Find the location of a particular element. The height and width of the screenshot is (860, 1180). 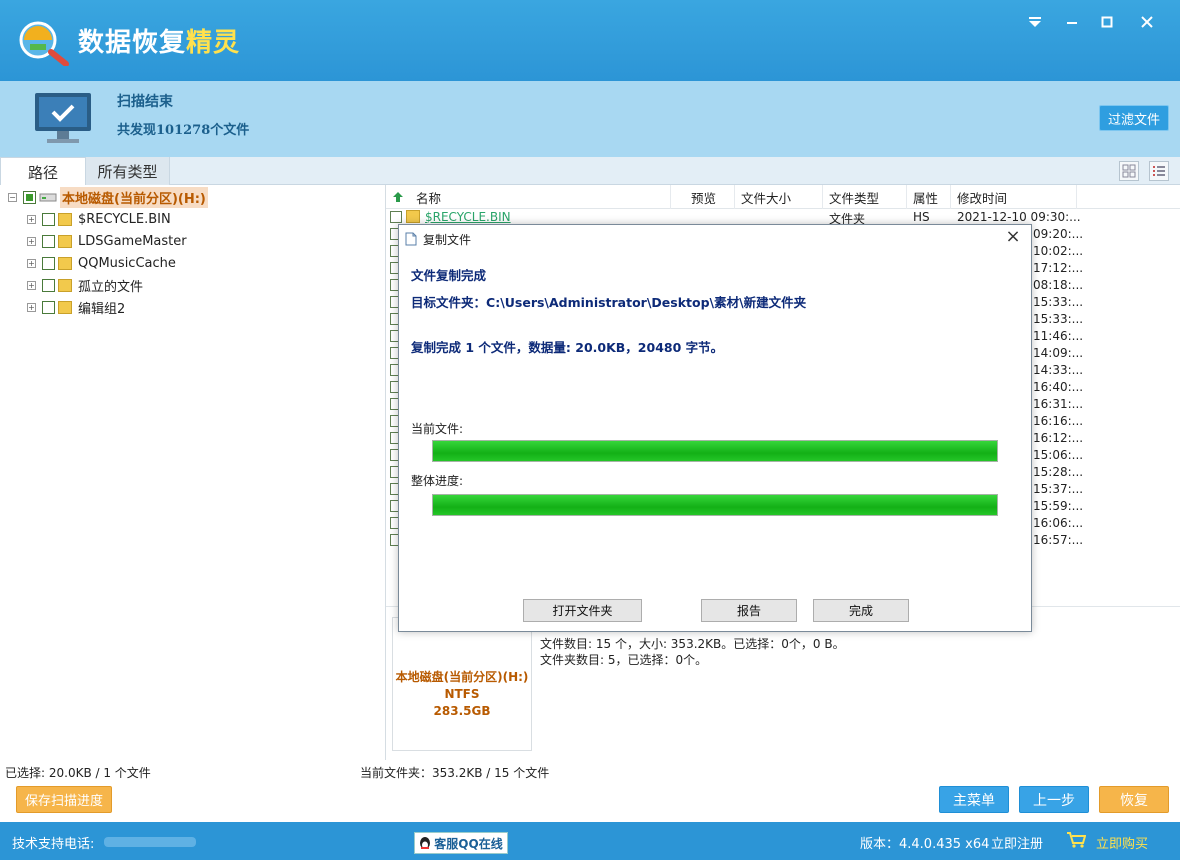

dialog-title: 复制文件 is located at coordinates (447, 240).